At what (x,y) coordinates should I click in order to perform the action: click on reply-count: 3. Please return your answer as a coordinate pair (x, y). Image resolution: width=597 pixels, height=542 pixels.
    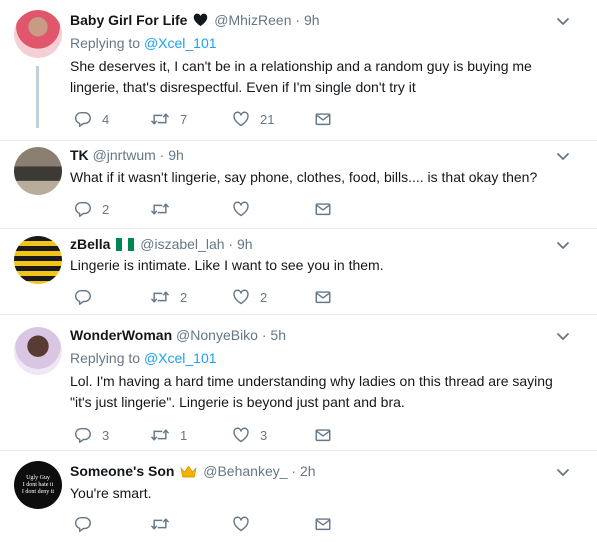
    Looking at the image, I should click on (106, 435).